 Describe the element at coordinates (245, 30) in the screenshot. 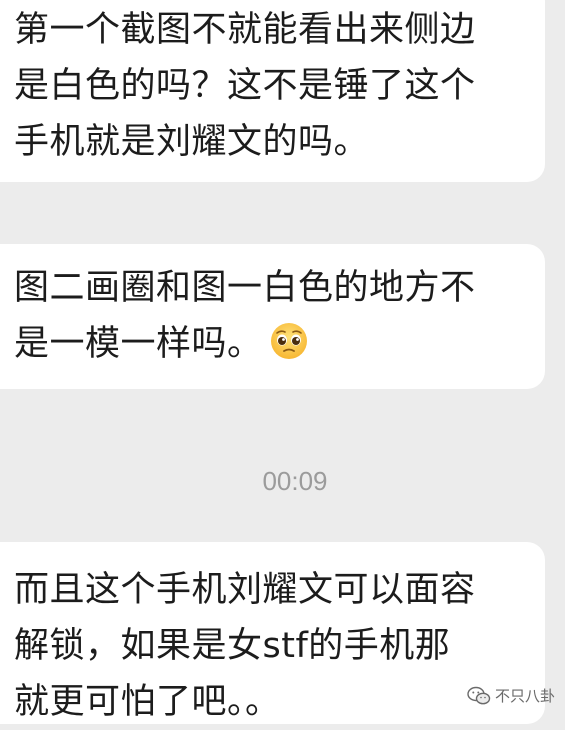

I see `message-text-line: 第一个截图不就能看出来侧边` at that location.